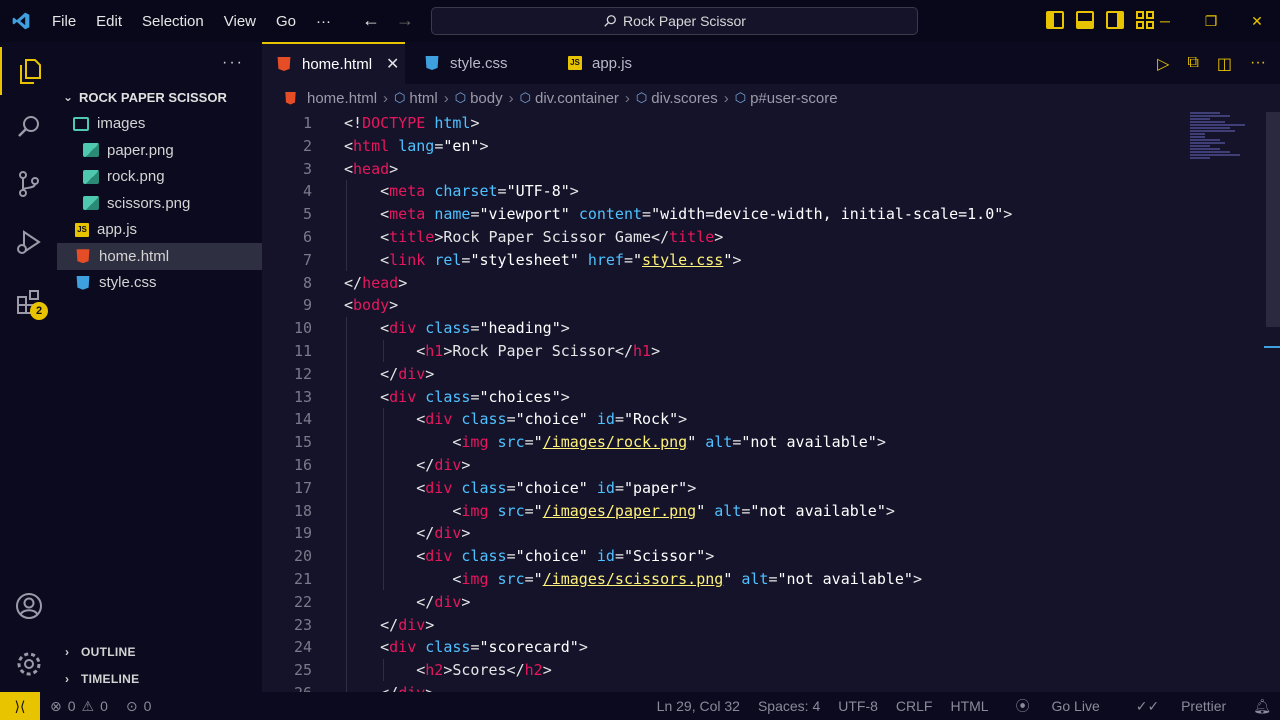  What do you see at coordinates (784, 237) in the screenshot?
I see `code-line: <title>Rock Paper Scissor Game</title>` at bounding box center [784, 237].